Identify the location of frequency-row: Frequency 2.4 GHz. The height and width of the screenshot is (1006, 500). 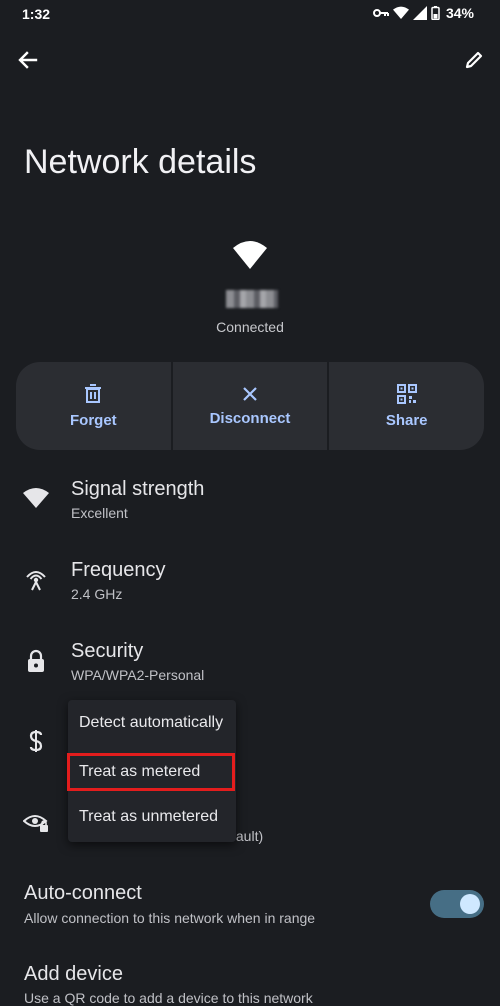
(250, 586).